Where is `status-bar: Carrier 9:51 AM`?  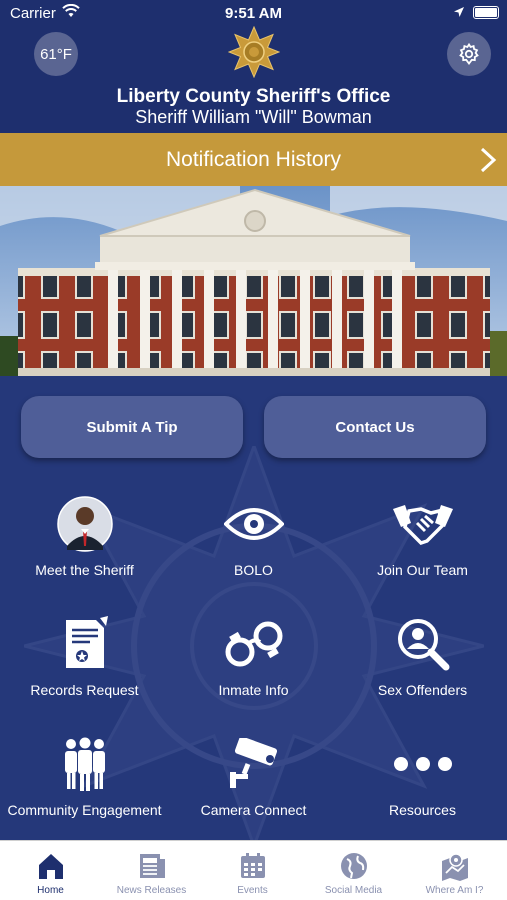 status-bar: Carrier 9:51 AM is located at coordinates (253, 14).